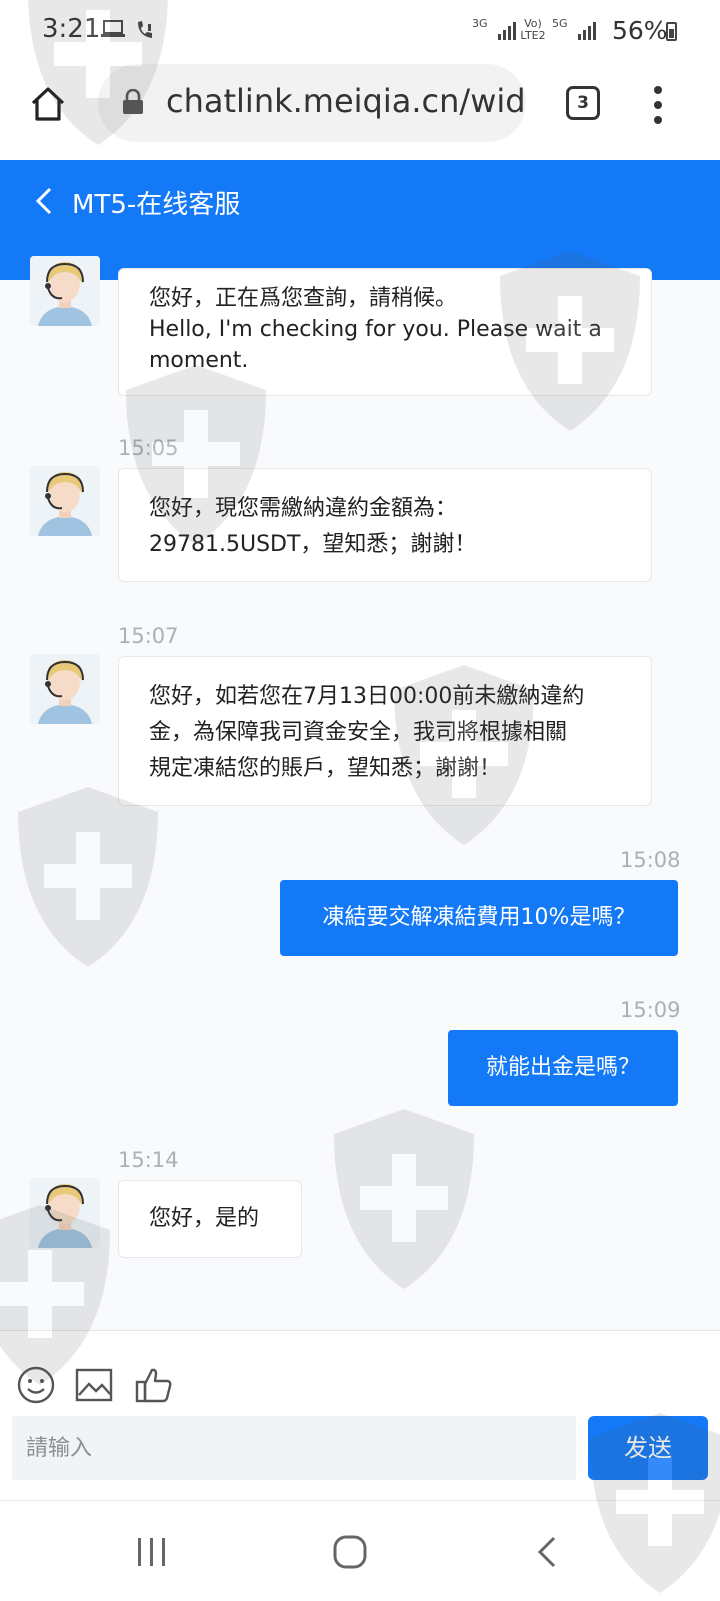 This screenshot has height=1601, width=720. I want to click on outgoing-message-bubble: 凍結要交解凍結費用10%是嗎？, so click(479, 918).